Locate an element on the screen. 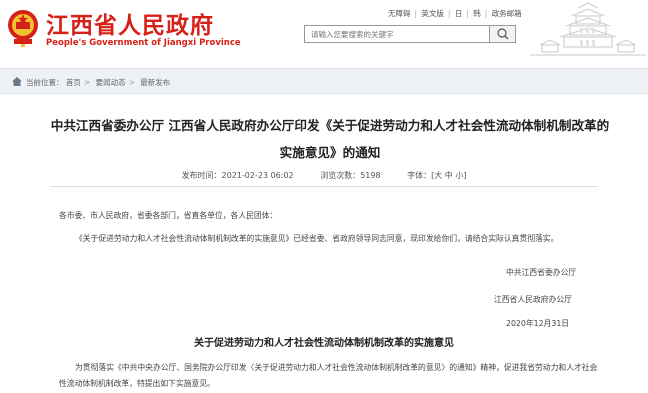 This screenshot has height=393, width=648. home-icon is located at coordinates (17, 81).